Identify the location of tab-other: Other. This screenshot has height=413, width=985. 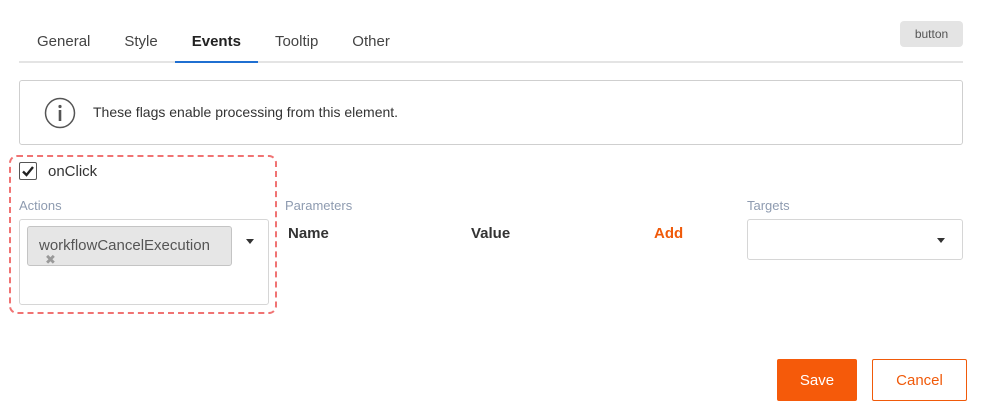
(371, 42).